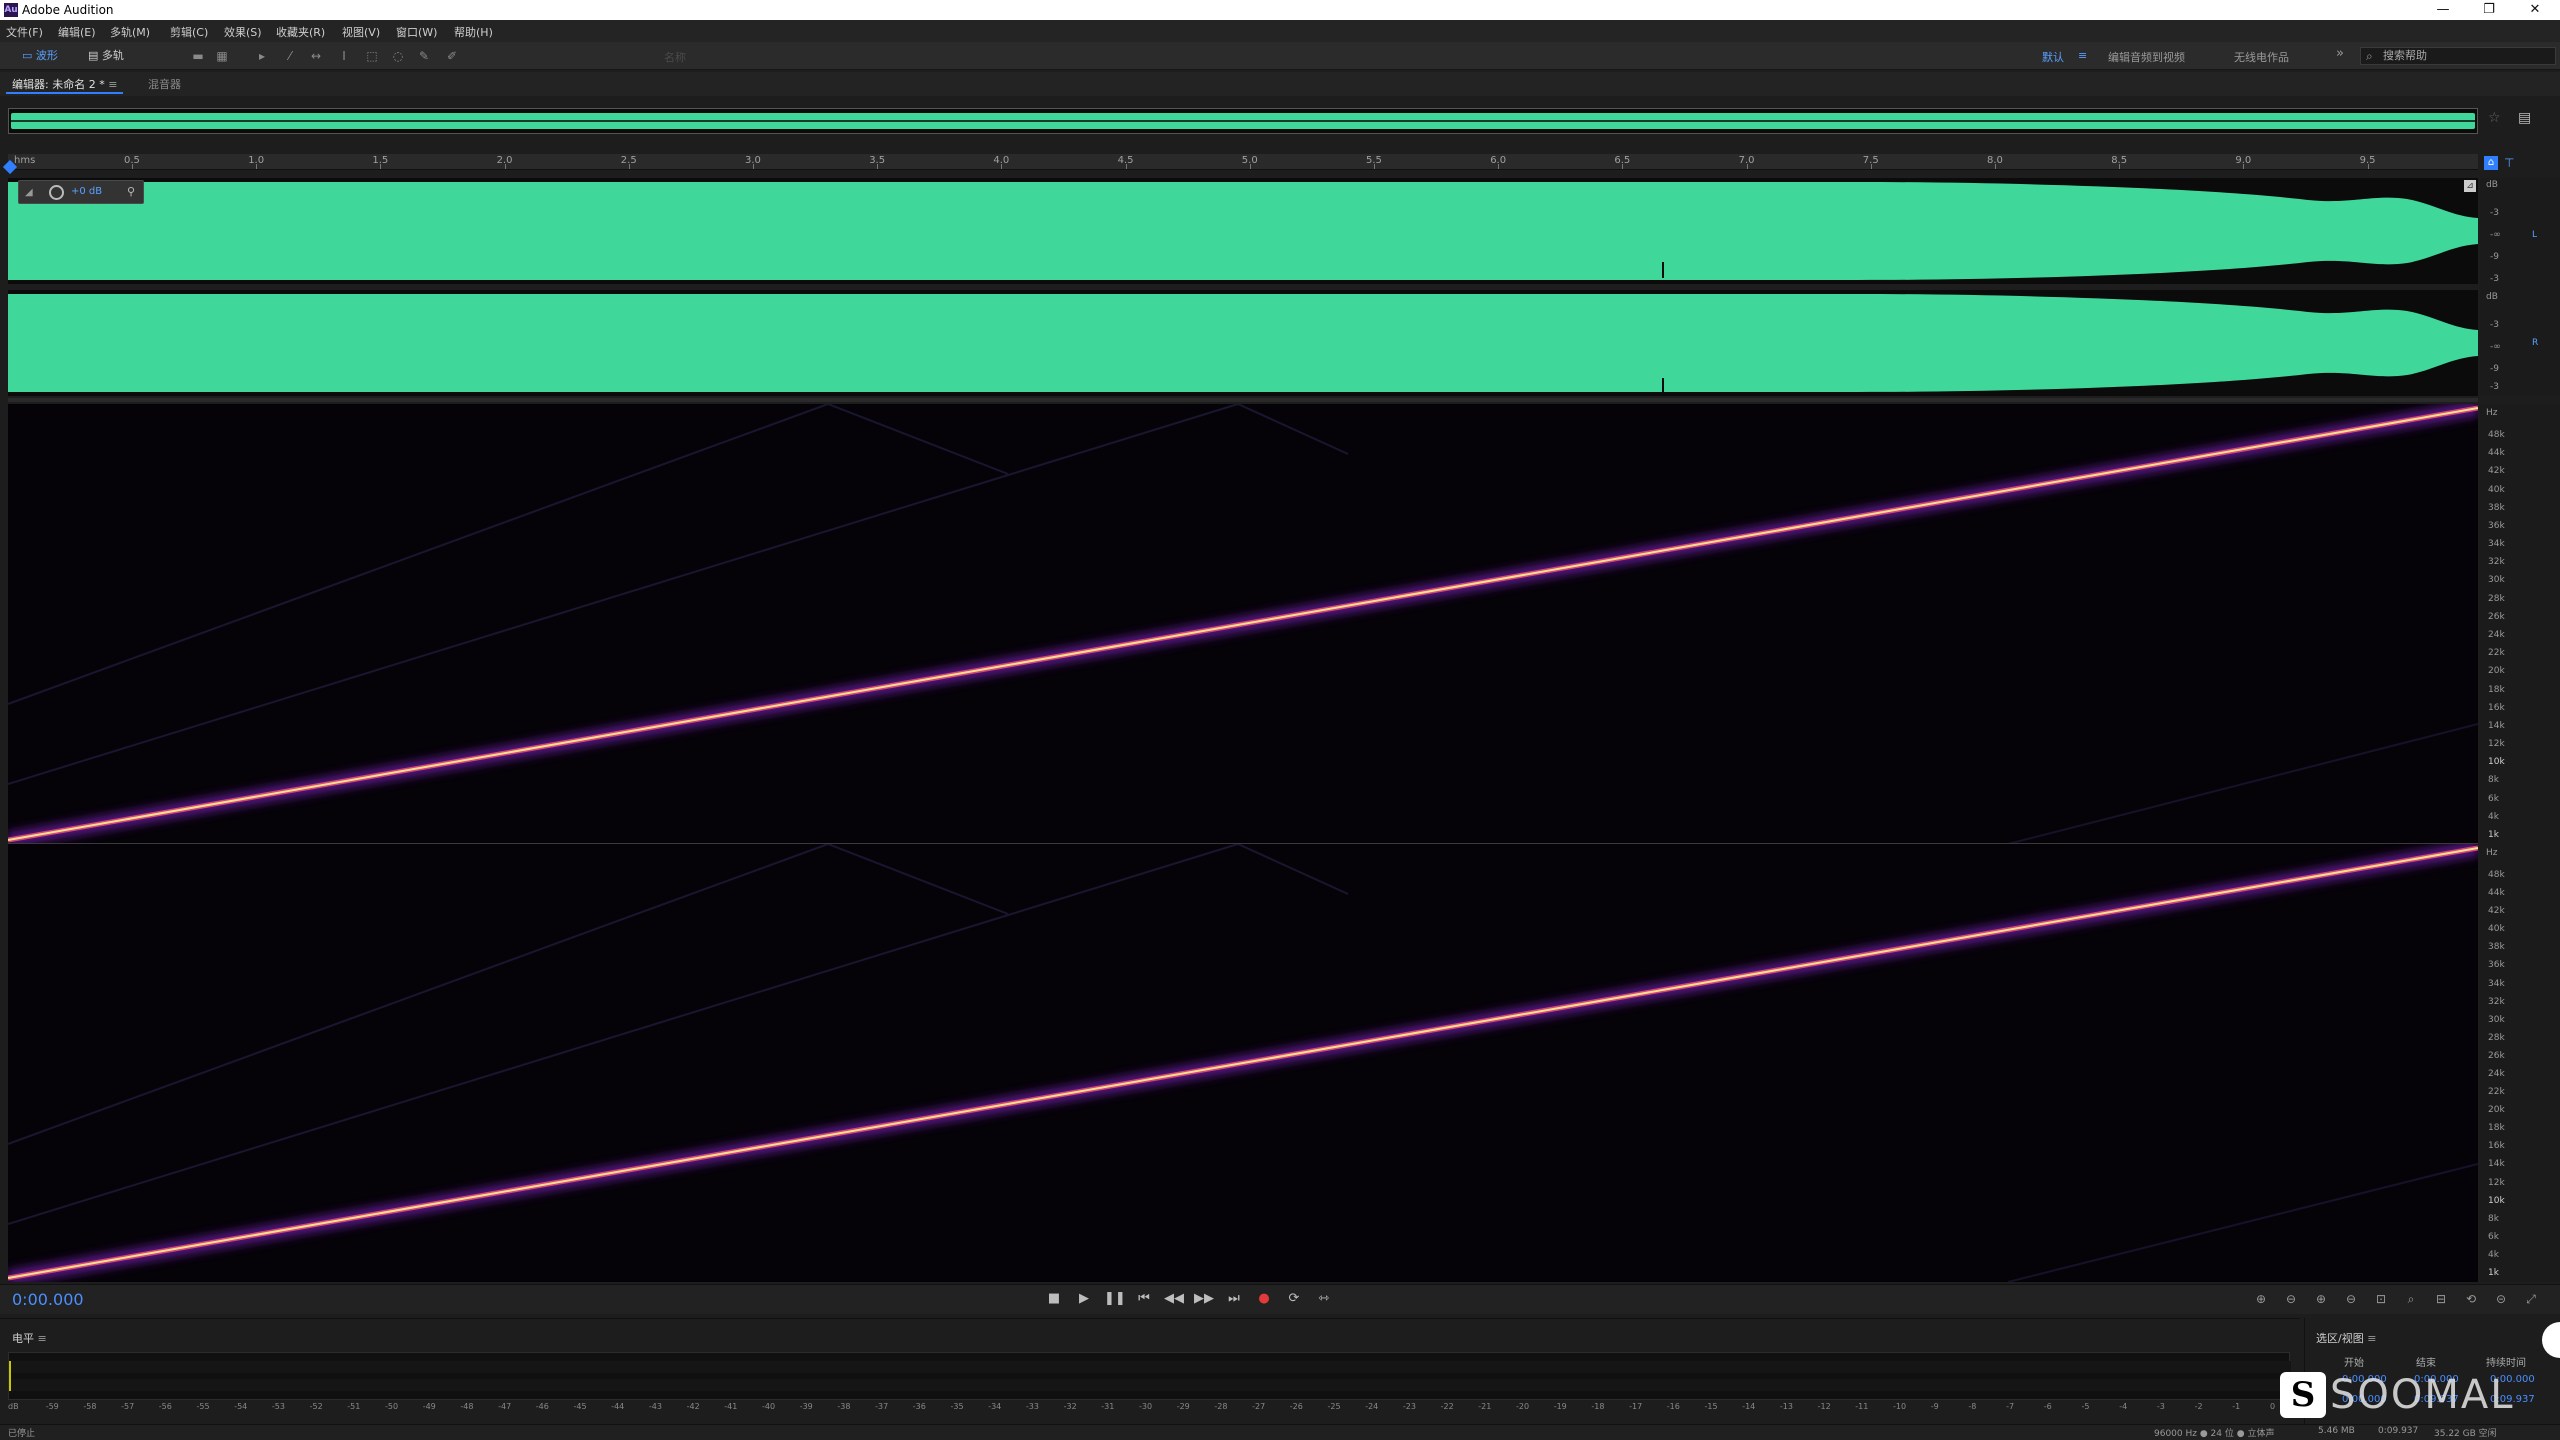 This screenshot has height=1440, width=2560. What do you see at coordinates (2082, 55) in the screenshot?
I see `workspace-menu-icon: ≡` at bounding box center [2082, 55].